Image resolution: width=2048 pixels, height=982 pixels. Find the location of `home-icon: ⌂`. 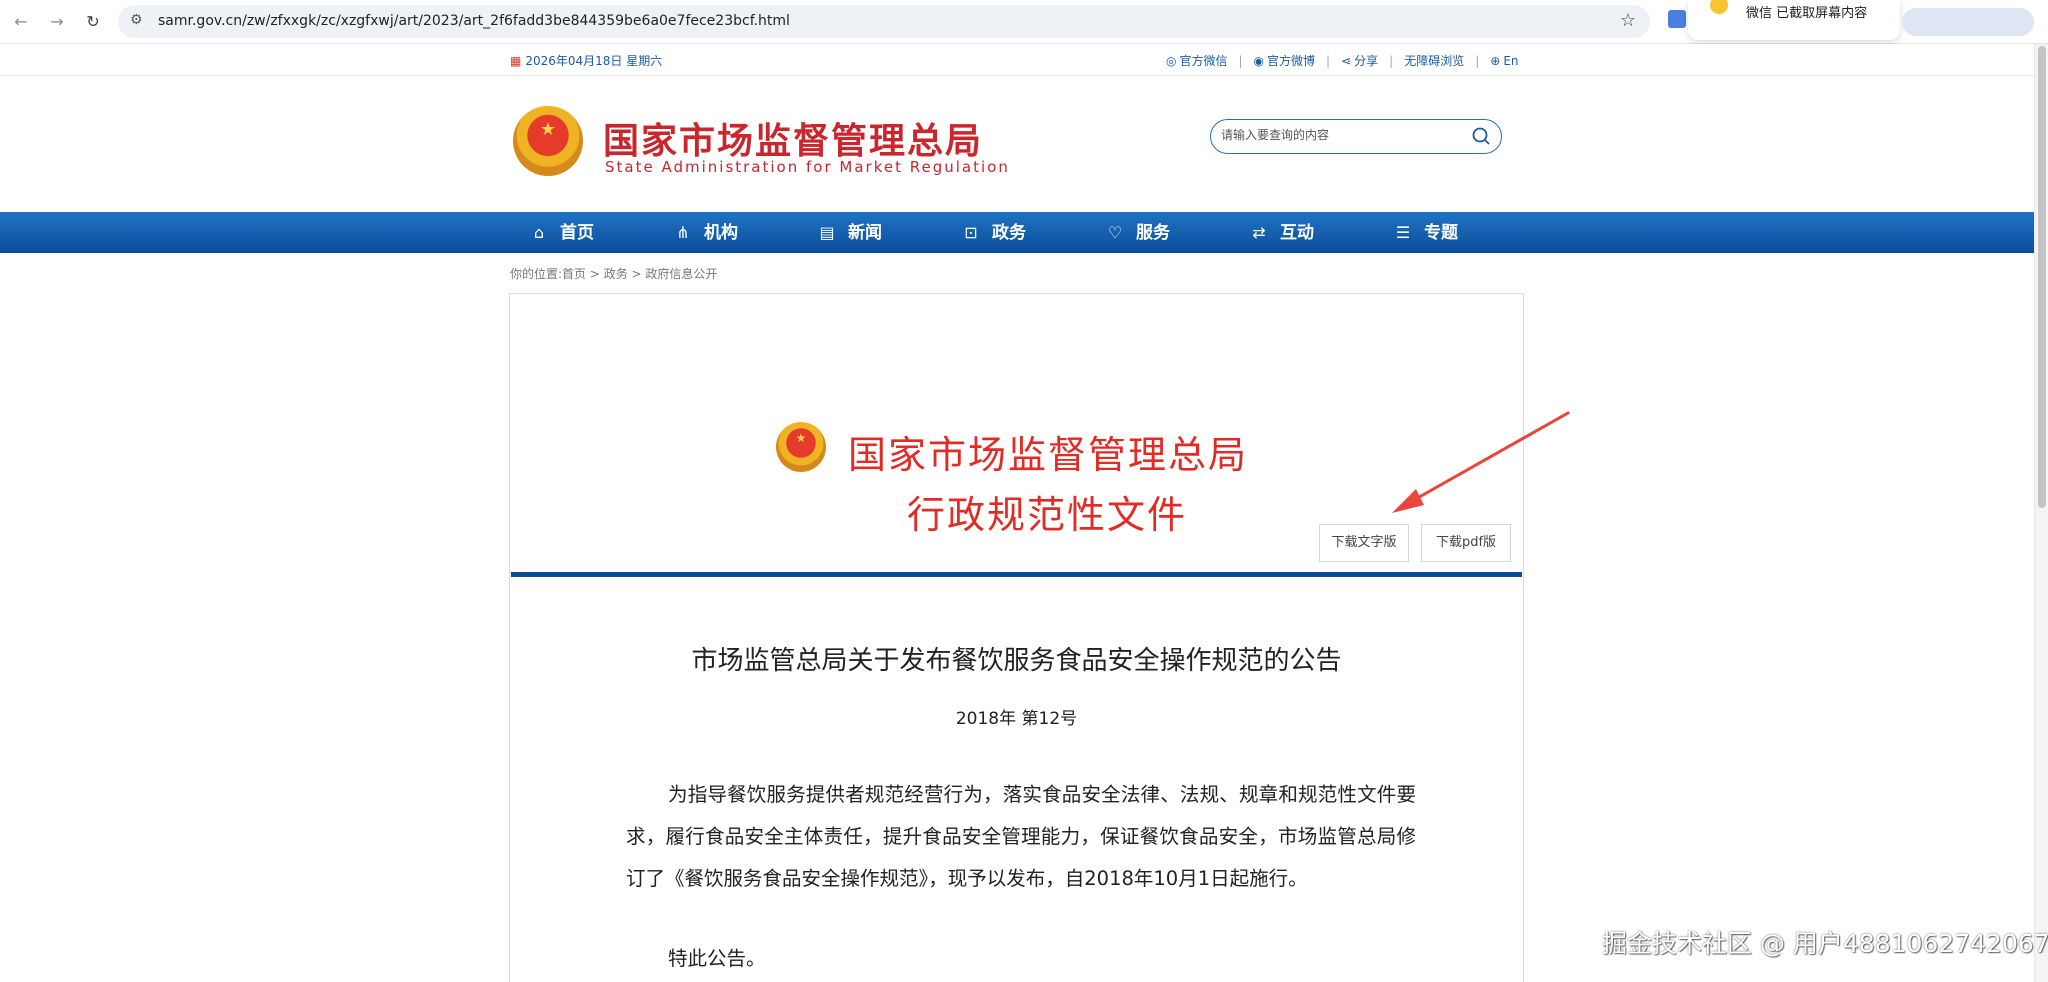

home-icon: ⌂ is located at coordinates (539, 232).